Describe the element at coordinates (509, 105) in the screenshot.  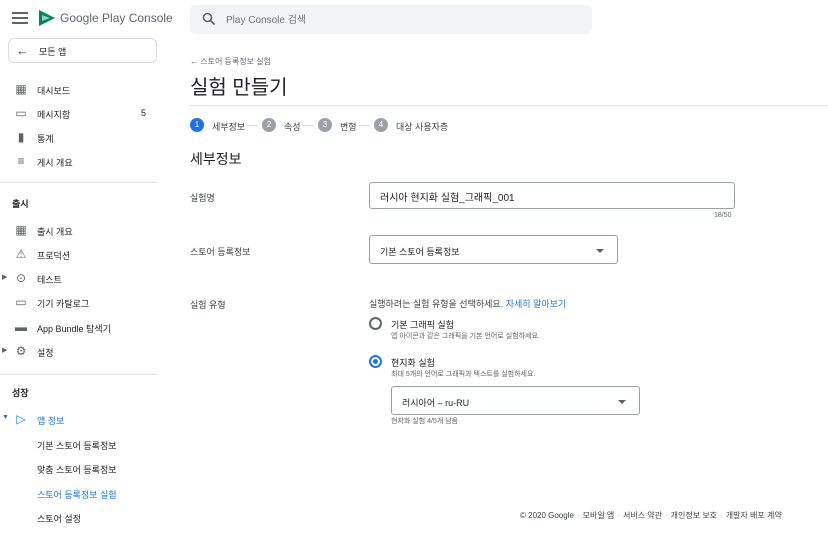
I see `header-divider` at that location.